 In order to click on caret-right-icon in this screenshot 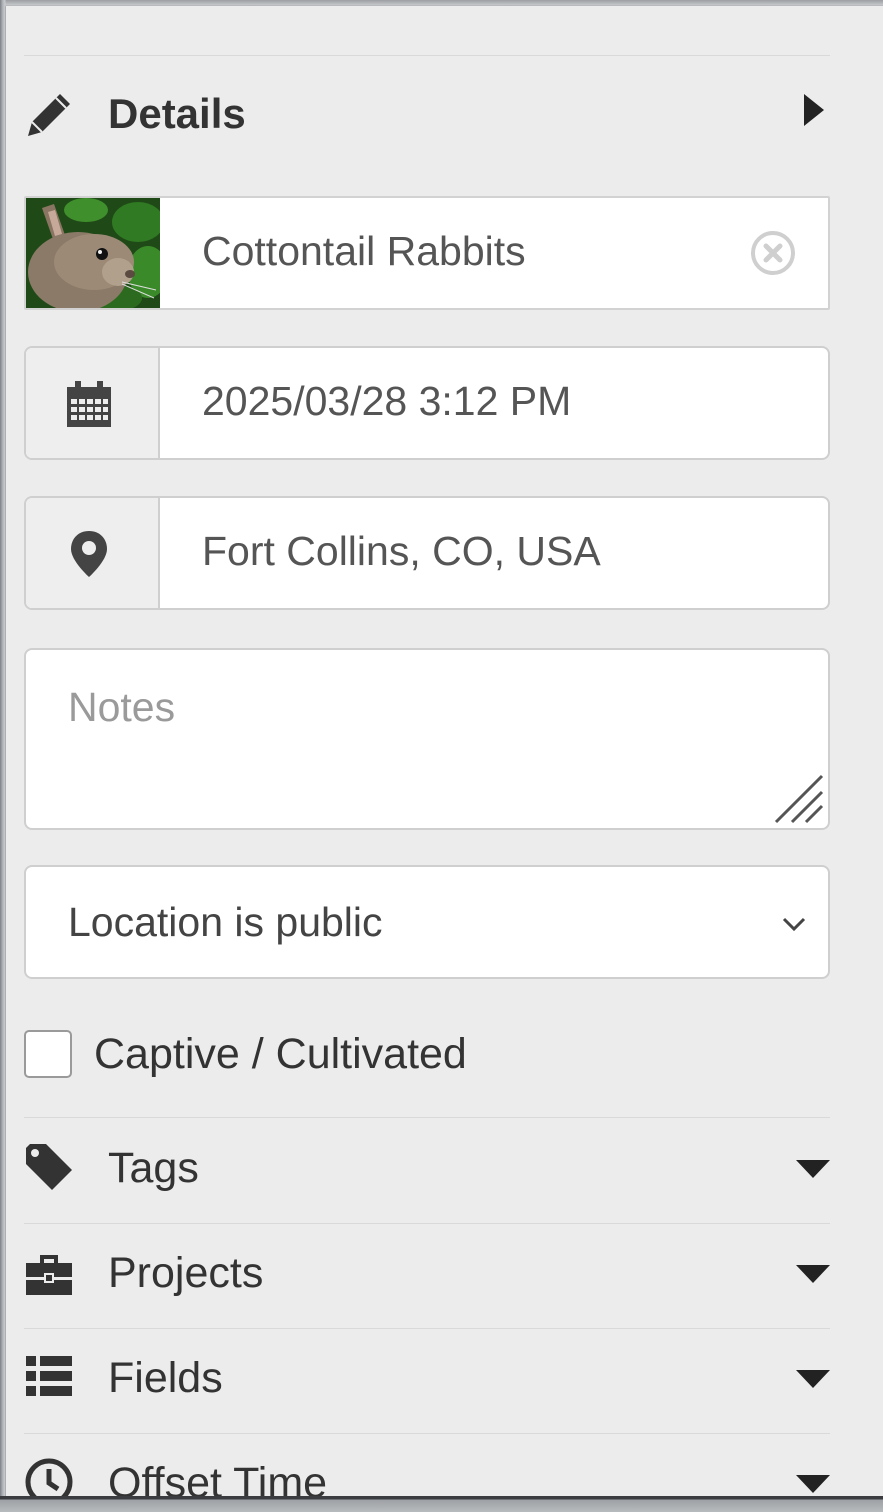, I will do `click(814, 110)`.